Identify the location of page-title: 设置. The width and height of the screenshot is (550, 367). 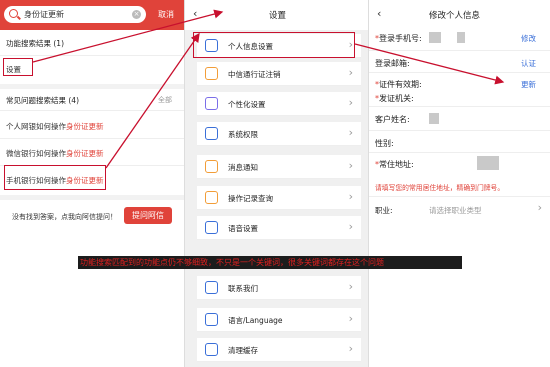
(278, 16).